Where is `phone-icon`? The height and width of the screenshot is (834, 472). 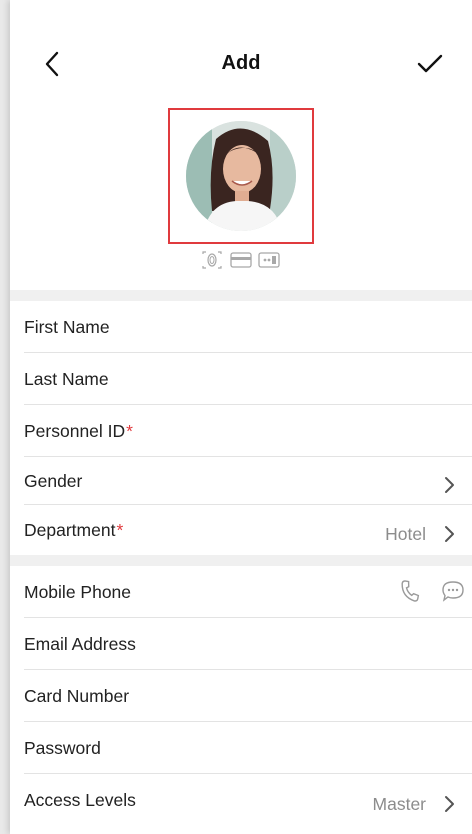
phone-icon is located at coordinates (410, 593).